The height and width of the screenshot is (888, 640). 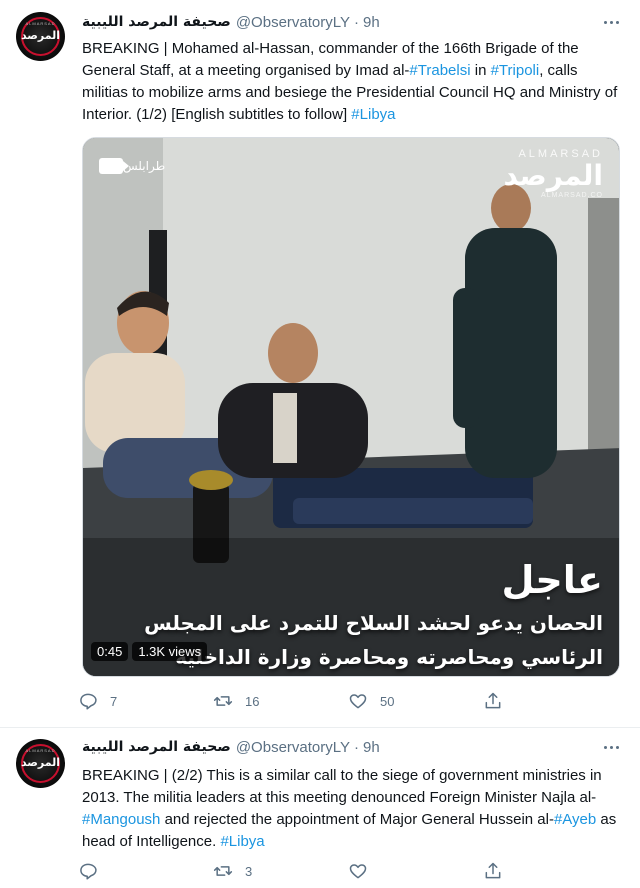 I want to click on hashtag-link: #Mangoush, so click(x=121, y=819).